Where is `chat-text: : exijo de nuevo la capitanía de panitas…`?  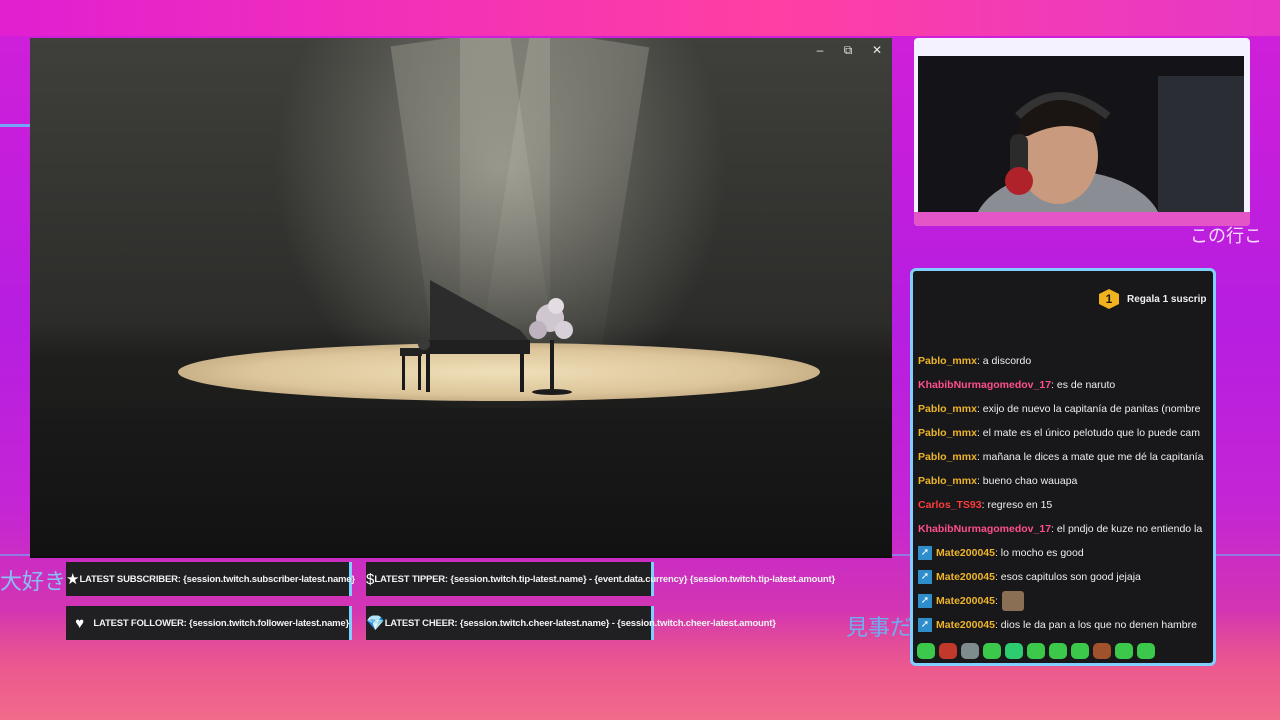 chat-text: : exijo de nuevo la capitanía de panitas… is located at coordinates (1088, 409).